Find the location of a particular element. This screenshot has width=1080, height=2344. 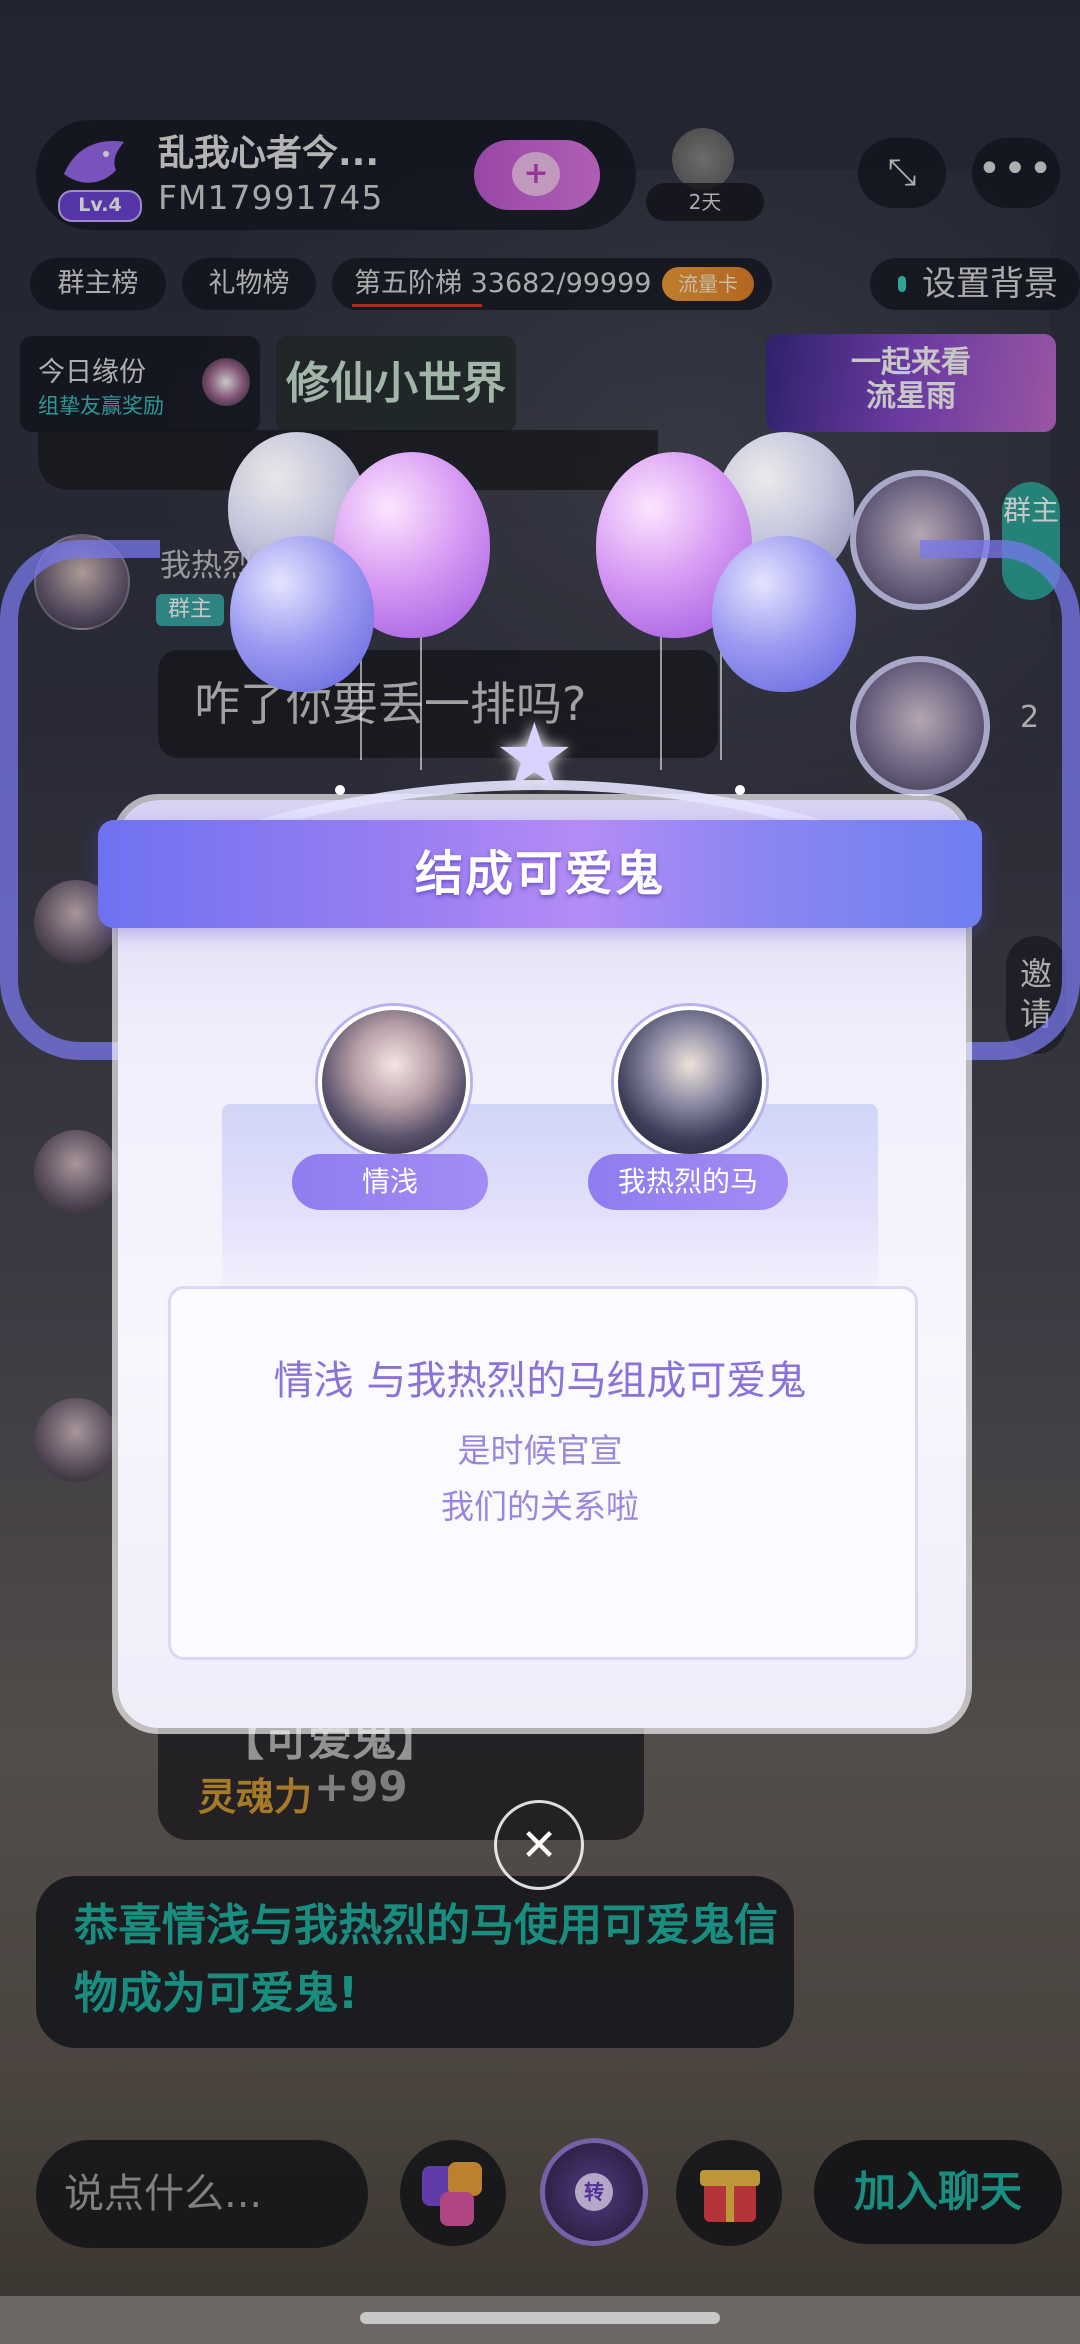

left-user-name: 情浅 is located at coordinates (390, 1182).